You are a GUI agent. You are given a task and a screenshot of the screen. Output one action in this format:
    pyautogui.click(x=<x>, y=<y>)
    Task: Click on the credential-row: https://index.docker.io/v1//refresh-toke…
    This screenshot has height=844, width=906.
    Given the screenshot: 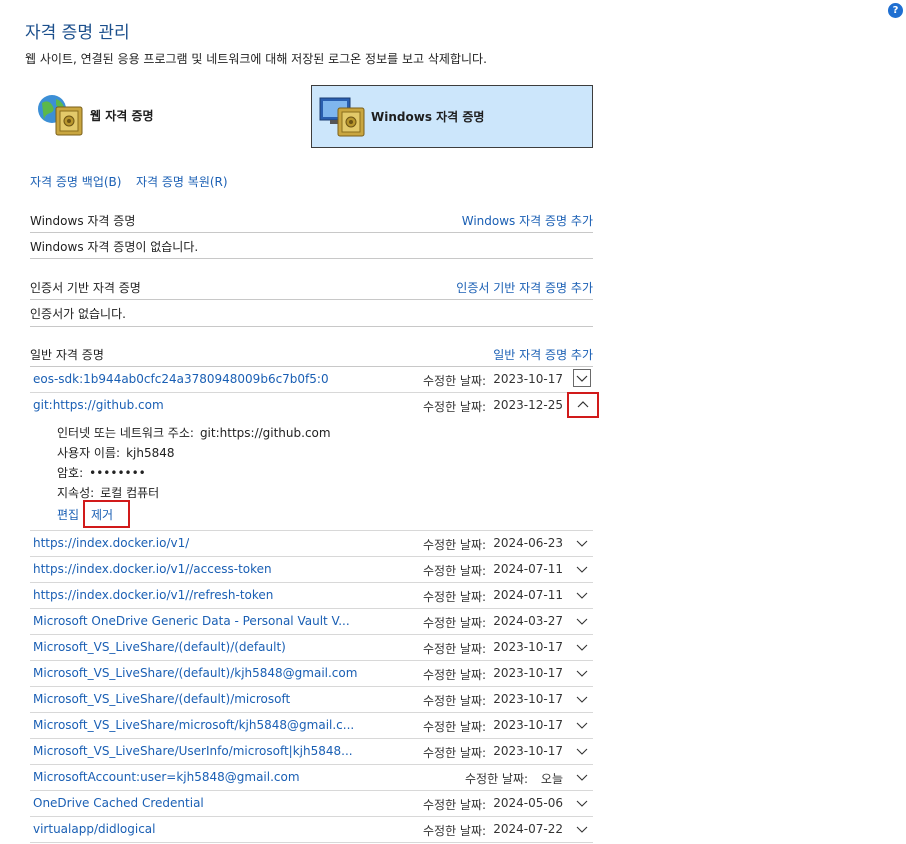 What is the action you would take?
    pyautogui.click(x=311, y=595)
    